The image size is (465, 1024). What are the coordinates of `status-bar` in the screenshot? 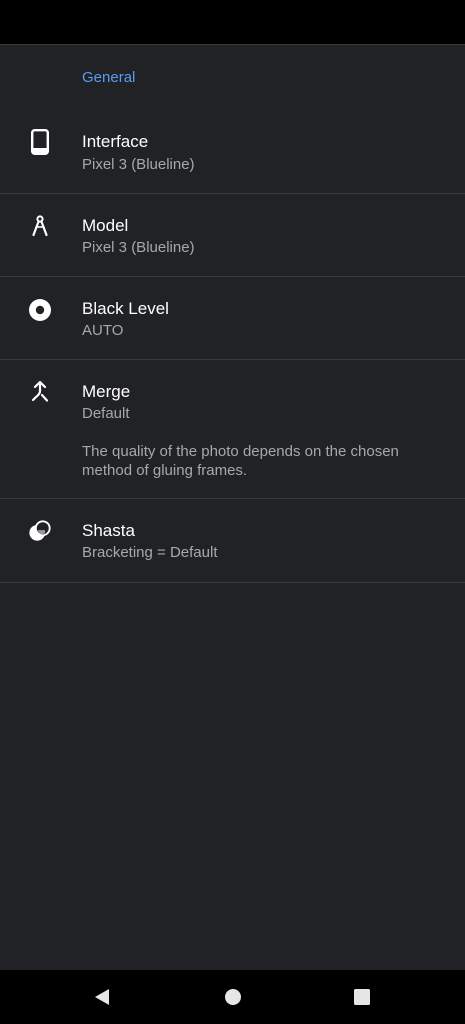 It's located at (232, 22).